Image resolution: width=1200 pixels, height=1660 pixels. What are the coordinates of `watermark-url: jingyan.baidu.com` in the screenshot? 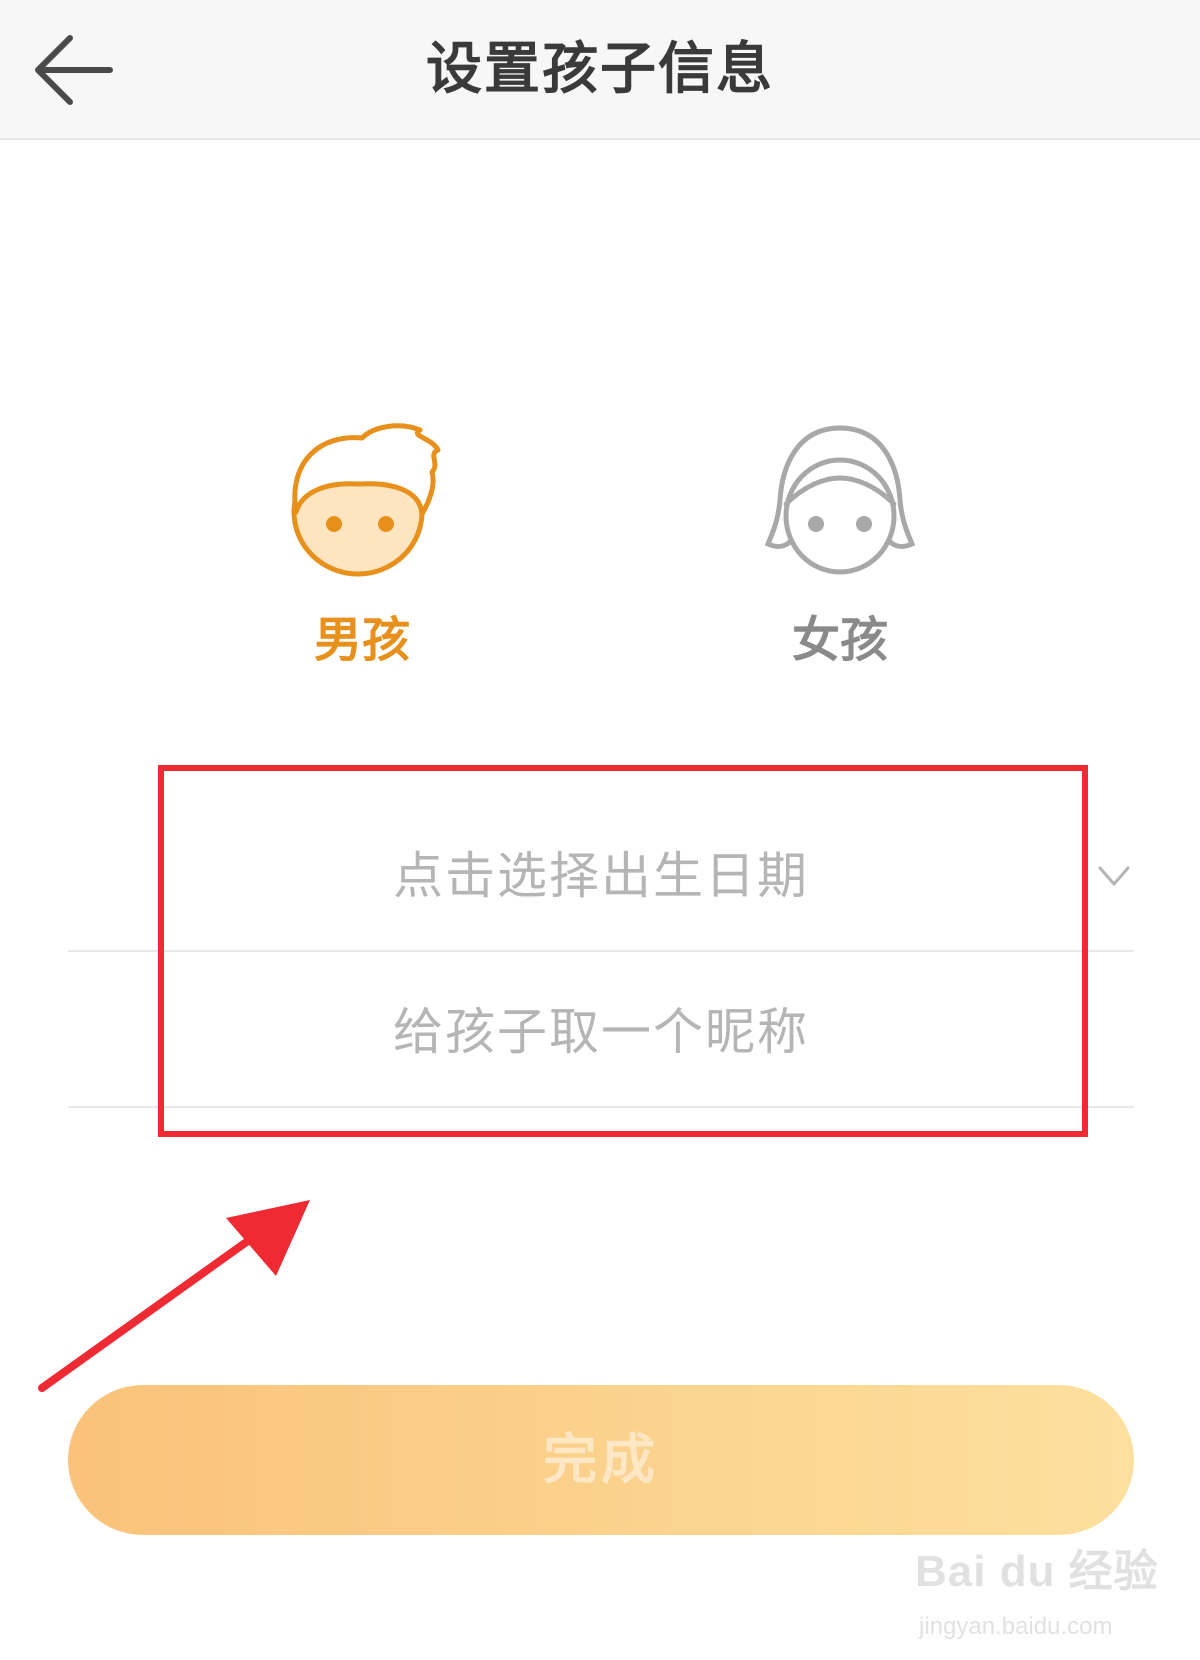 It's located at (1016, 1626).